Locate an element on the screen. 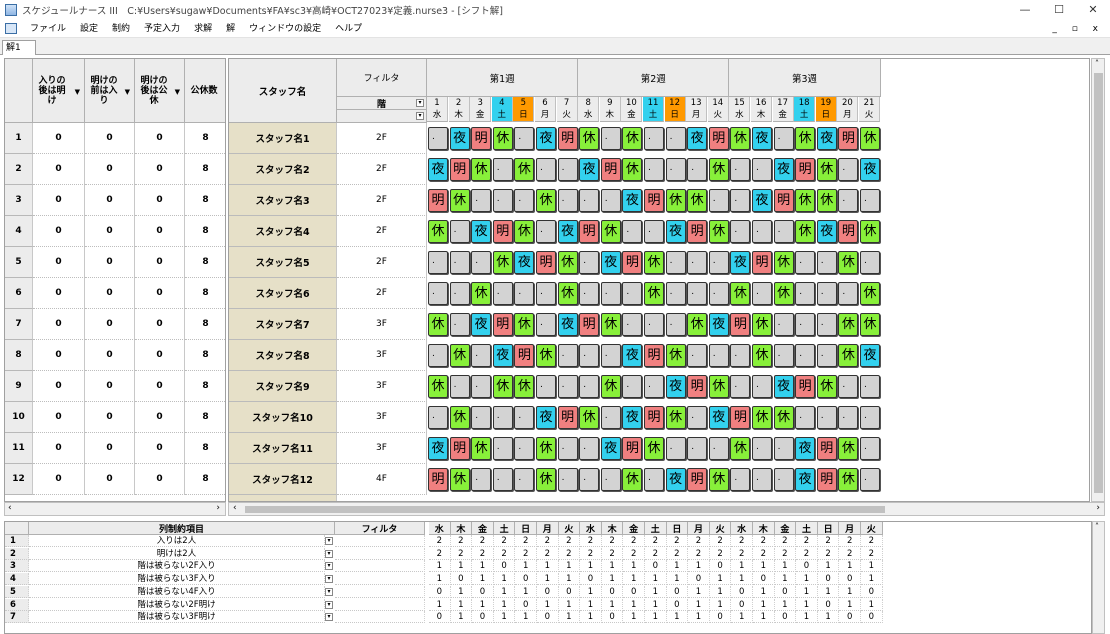 The height and width of the screenshot is (634, 1110). filter-dropdown-icon: ▾ is located at coordinates (420, 116).